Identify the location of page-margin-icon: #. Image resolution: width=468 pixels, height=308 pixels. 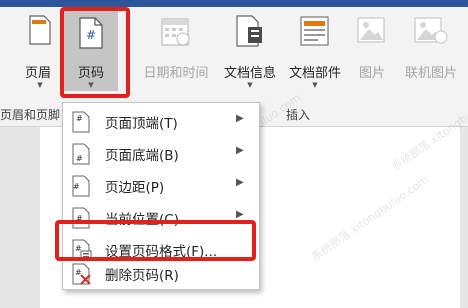
(81, 188).